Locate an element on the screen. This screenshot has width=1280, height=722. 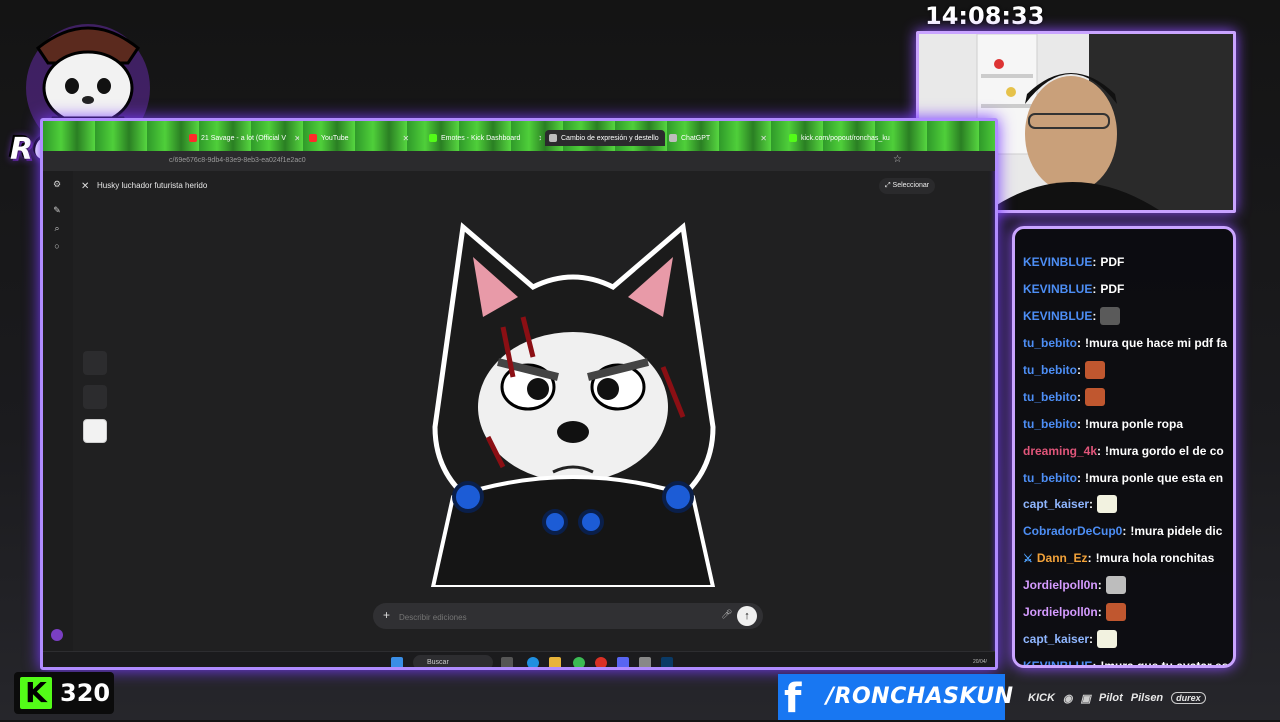
image-thumbnail-selected is located at coordinates (95, 431).